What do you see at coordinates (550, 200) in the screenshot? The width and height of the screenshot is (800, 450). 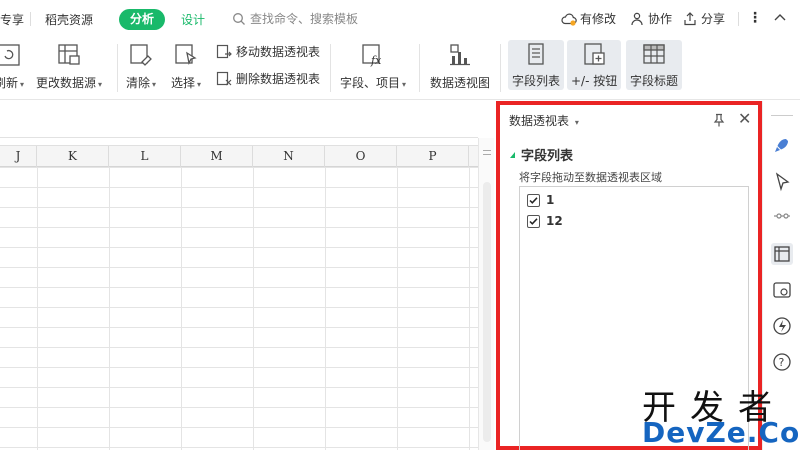 I see `field-label: 1` at bounding box center [550, 200].